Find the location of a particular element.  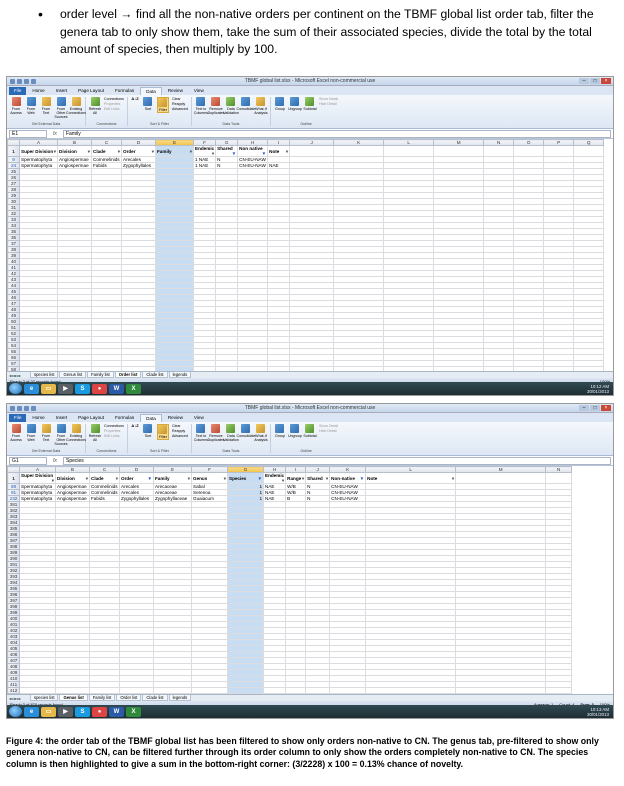

reapply-button: Reapply is located at coordinates (180, 104).